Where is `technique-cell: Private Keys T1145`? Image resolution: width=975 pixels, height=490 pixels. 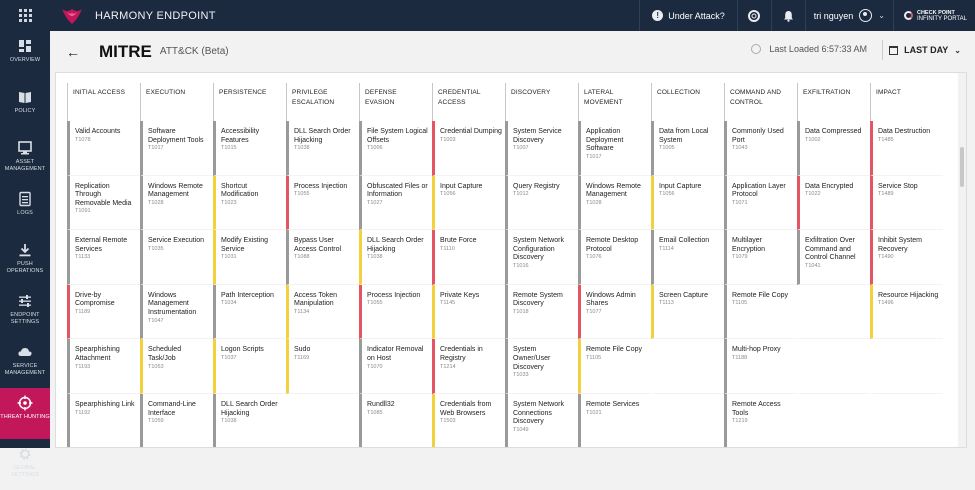 technique-cell: Private Keys T1145 is located at coordinates (468, 312).